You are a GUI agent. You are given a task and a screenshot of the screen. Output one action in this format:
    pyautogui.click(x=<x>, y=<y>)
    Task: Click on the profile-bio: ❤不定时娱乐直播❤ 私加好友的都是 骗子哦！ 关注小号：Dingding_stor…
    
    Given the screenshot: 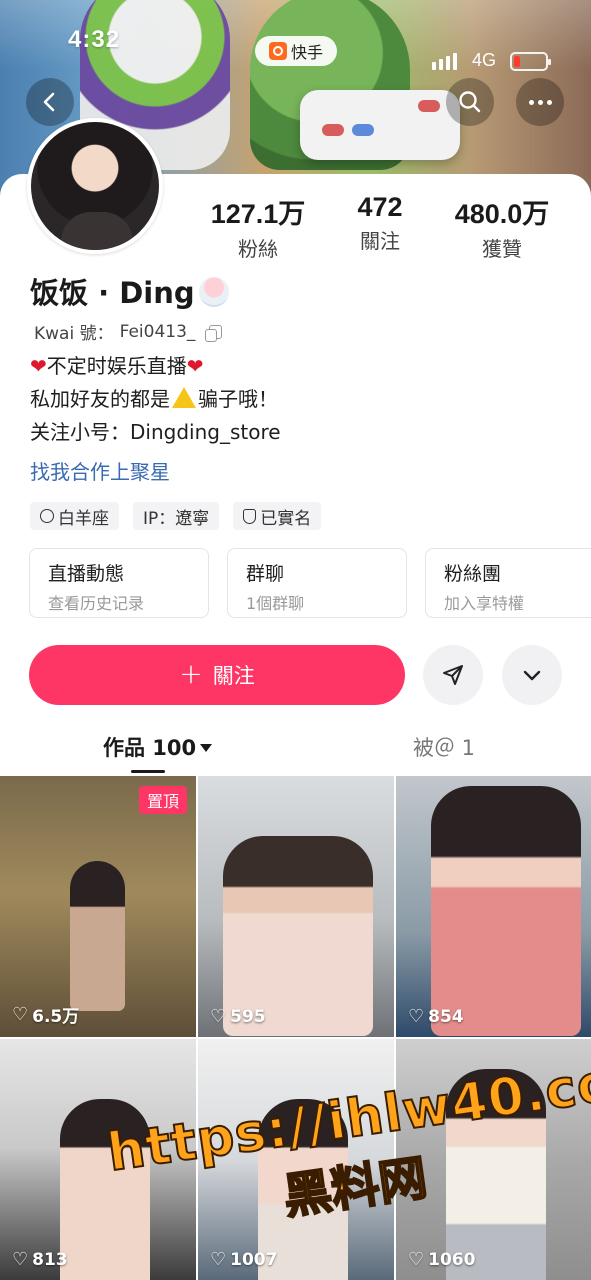 What is the action you would take?
    pyautogui.click(x=155, y=399)
    